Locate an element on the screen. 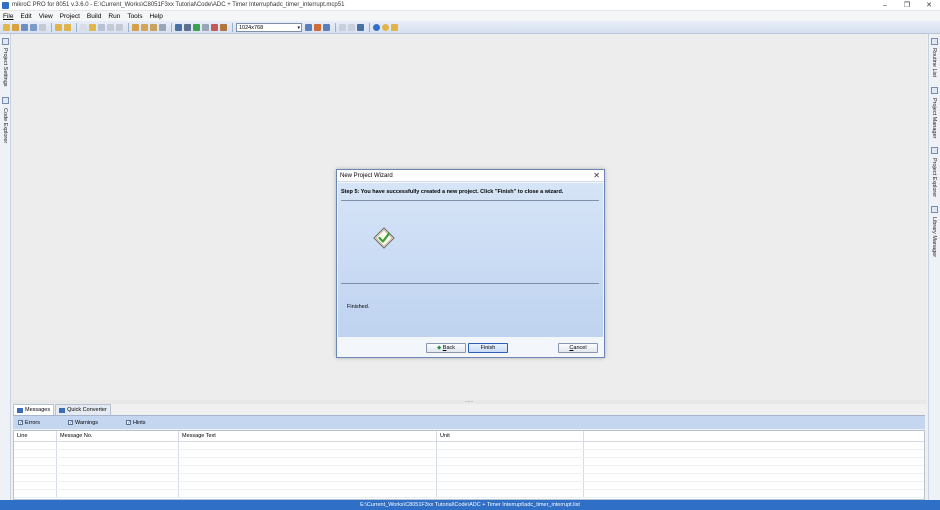 The width and height of the screenshot is (940, 510). new-icon is located at coordinates (6, 27).